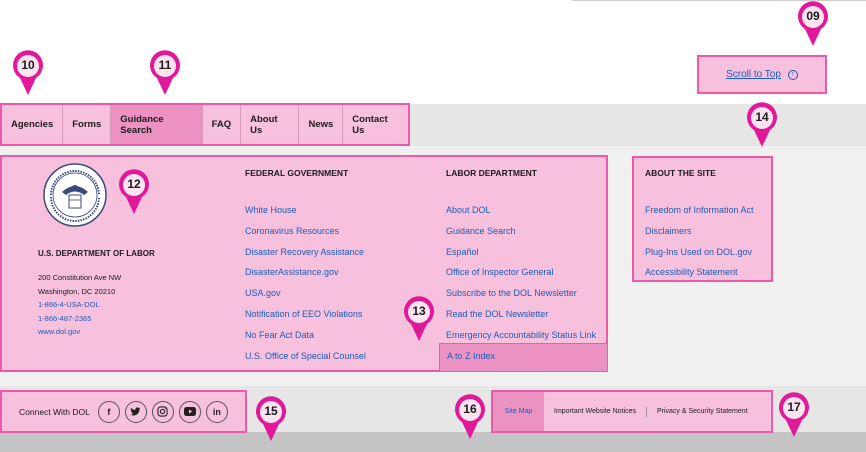 This screenshot has width=866, height=452. I want to click on instagram-icon, so click(162, 411).